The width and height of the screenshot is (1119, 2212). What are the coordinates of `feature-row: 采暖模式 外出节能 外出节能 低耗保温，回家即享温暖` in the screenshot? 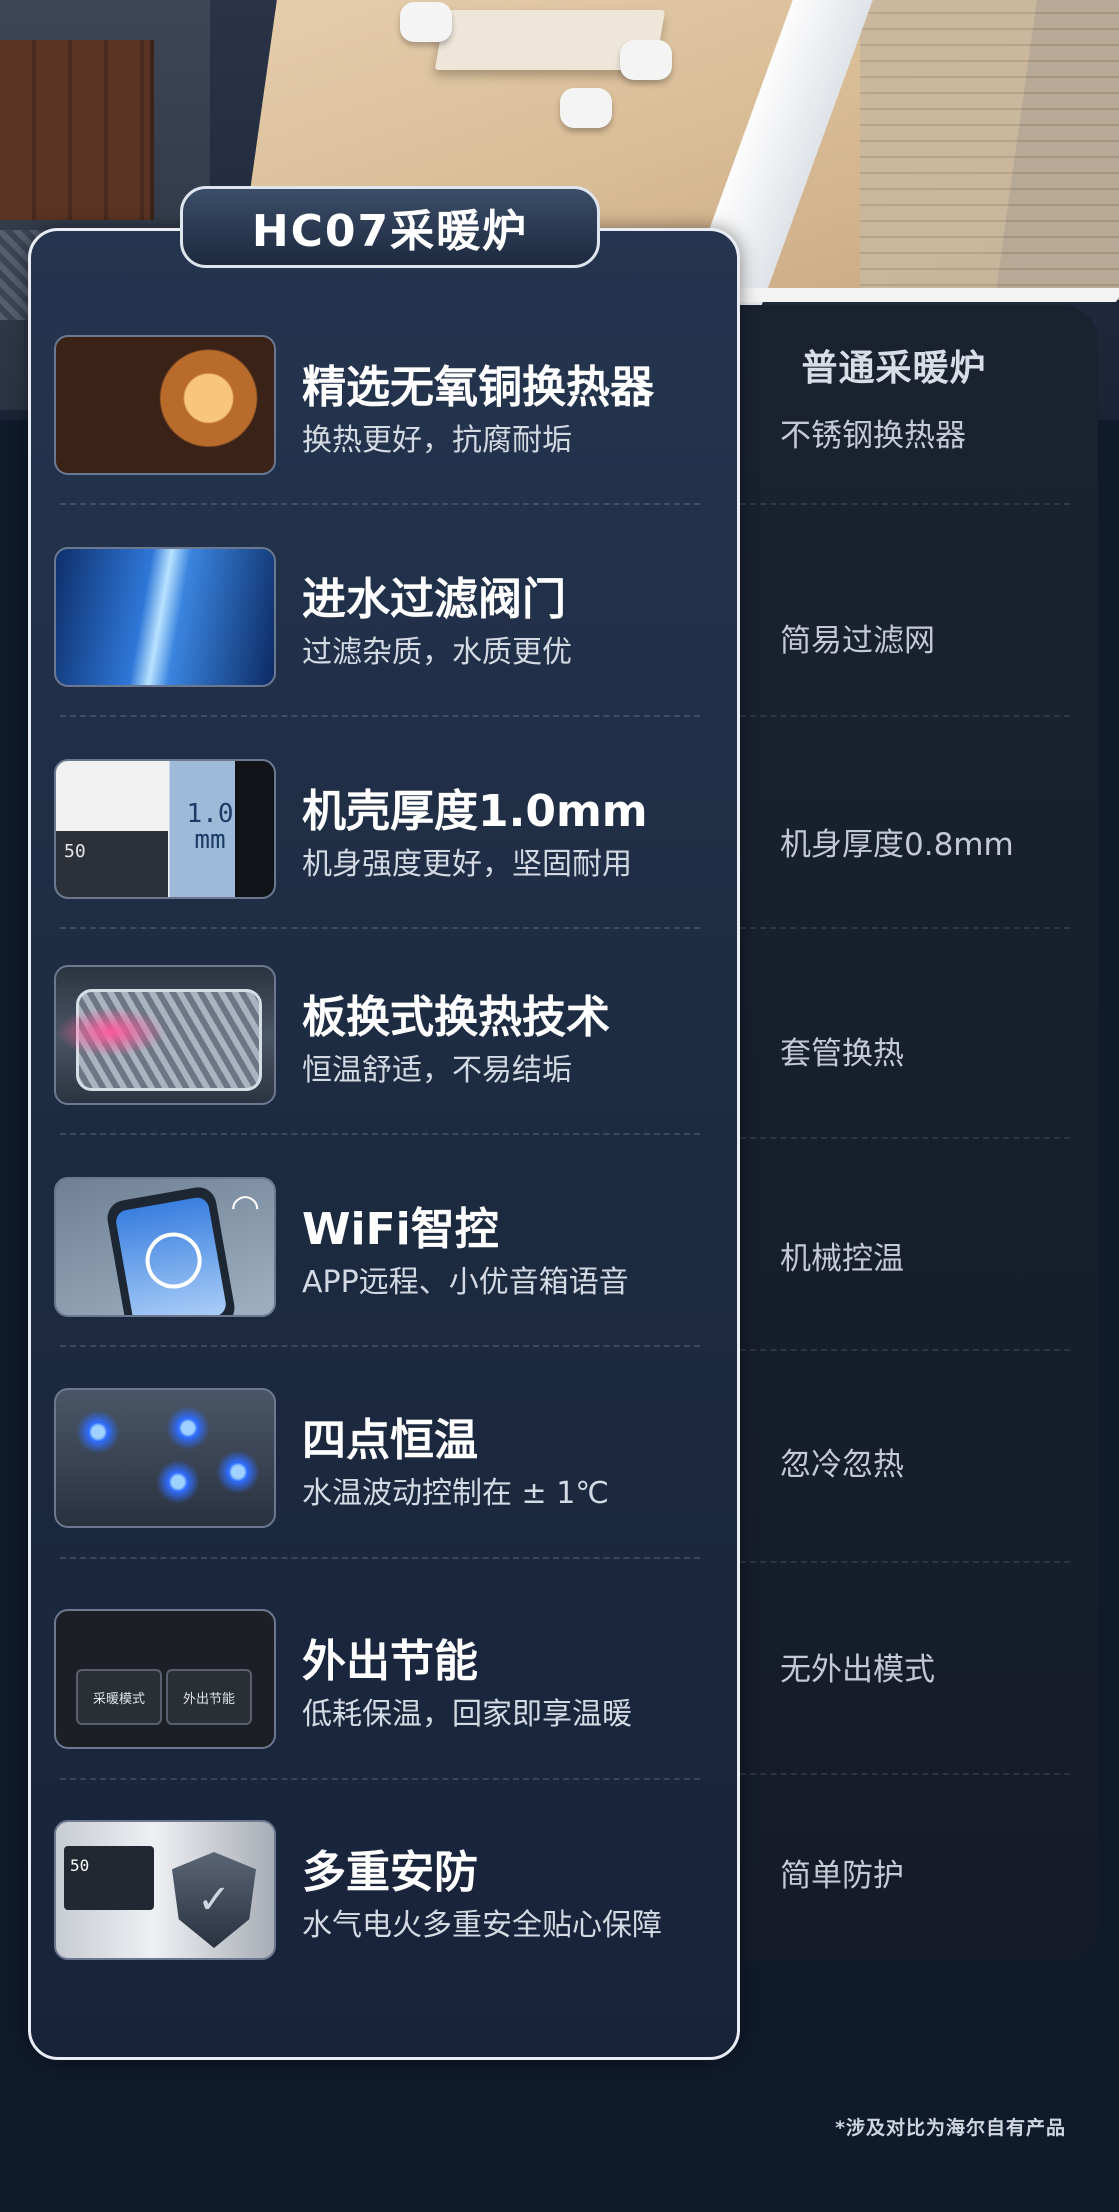 It's located at (381, 1674).